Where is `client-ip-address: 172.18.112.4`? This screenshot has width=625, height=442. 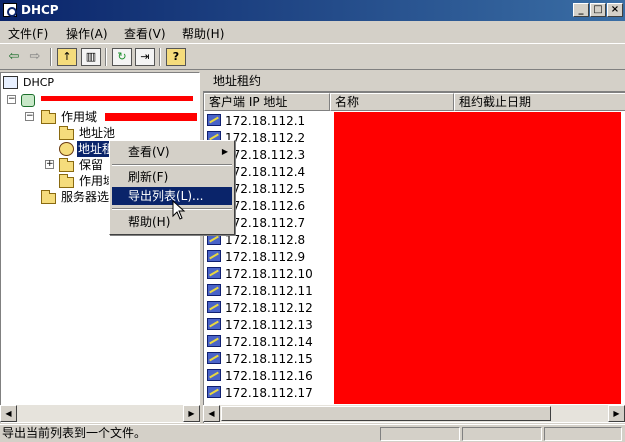
client-ip-address: 172.18.112.4 is located at coordinates (265, 172).